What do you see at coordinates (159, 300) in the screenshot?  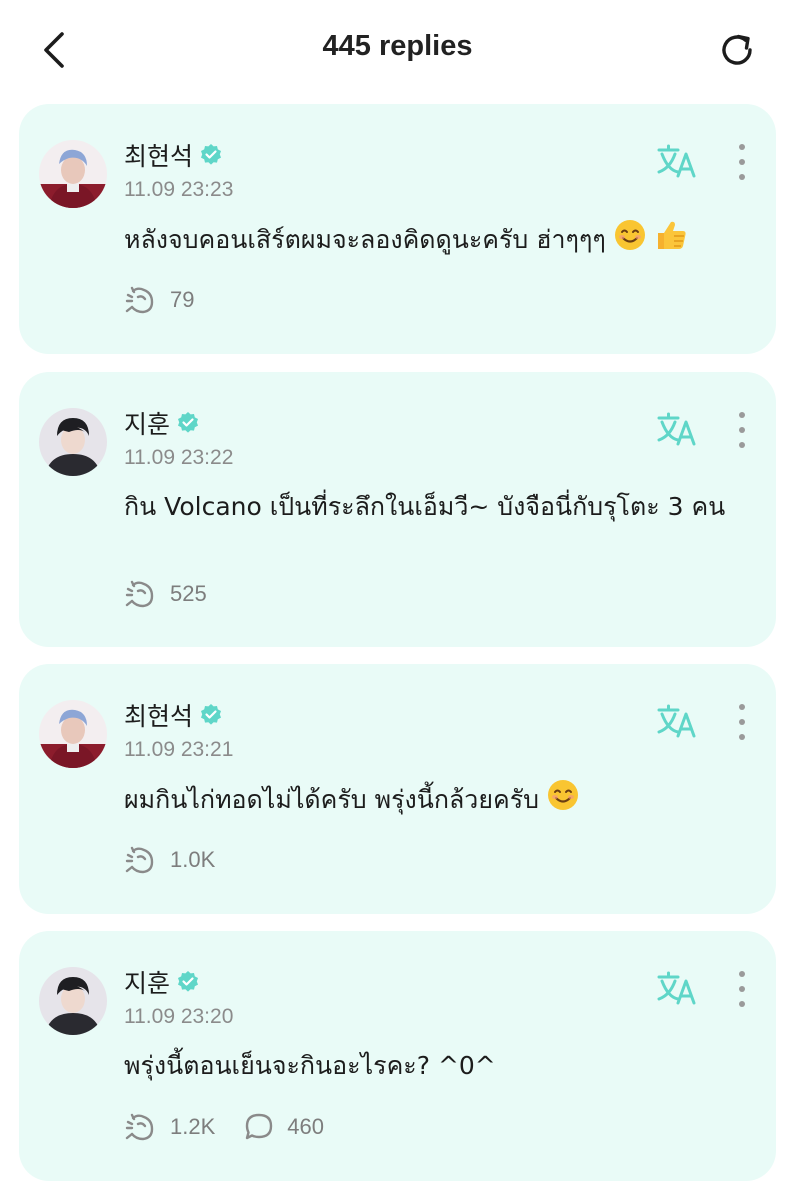 I see `cheer-button: 79` at bounding box center [159, 300].